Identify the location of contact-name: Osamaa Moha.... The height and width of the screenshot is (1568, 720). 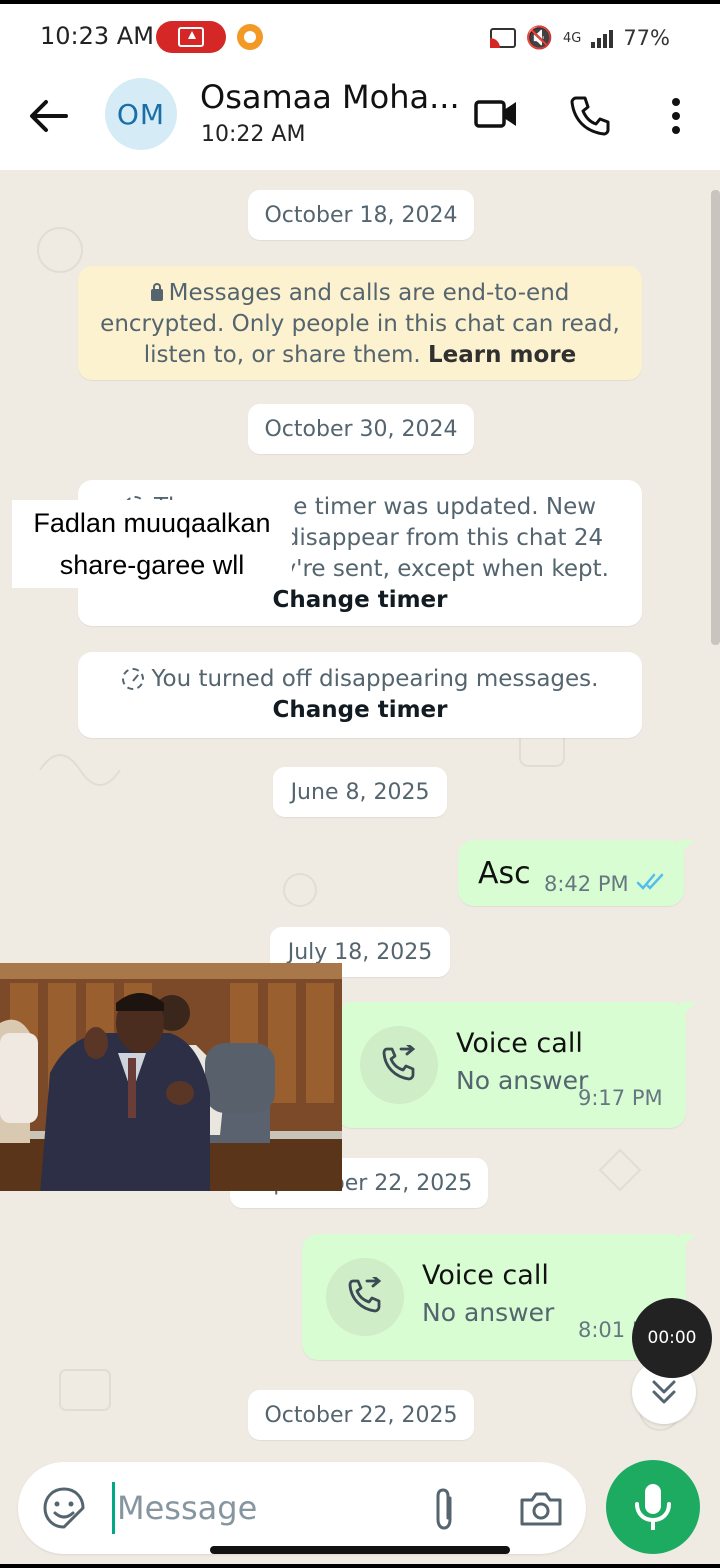
(330, 97).